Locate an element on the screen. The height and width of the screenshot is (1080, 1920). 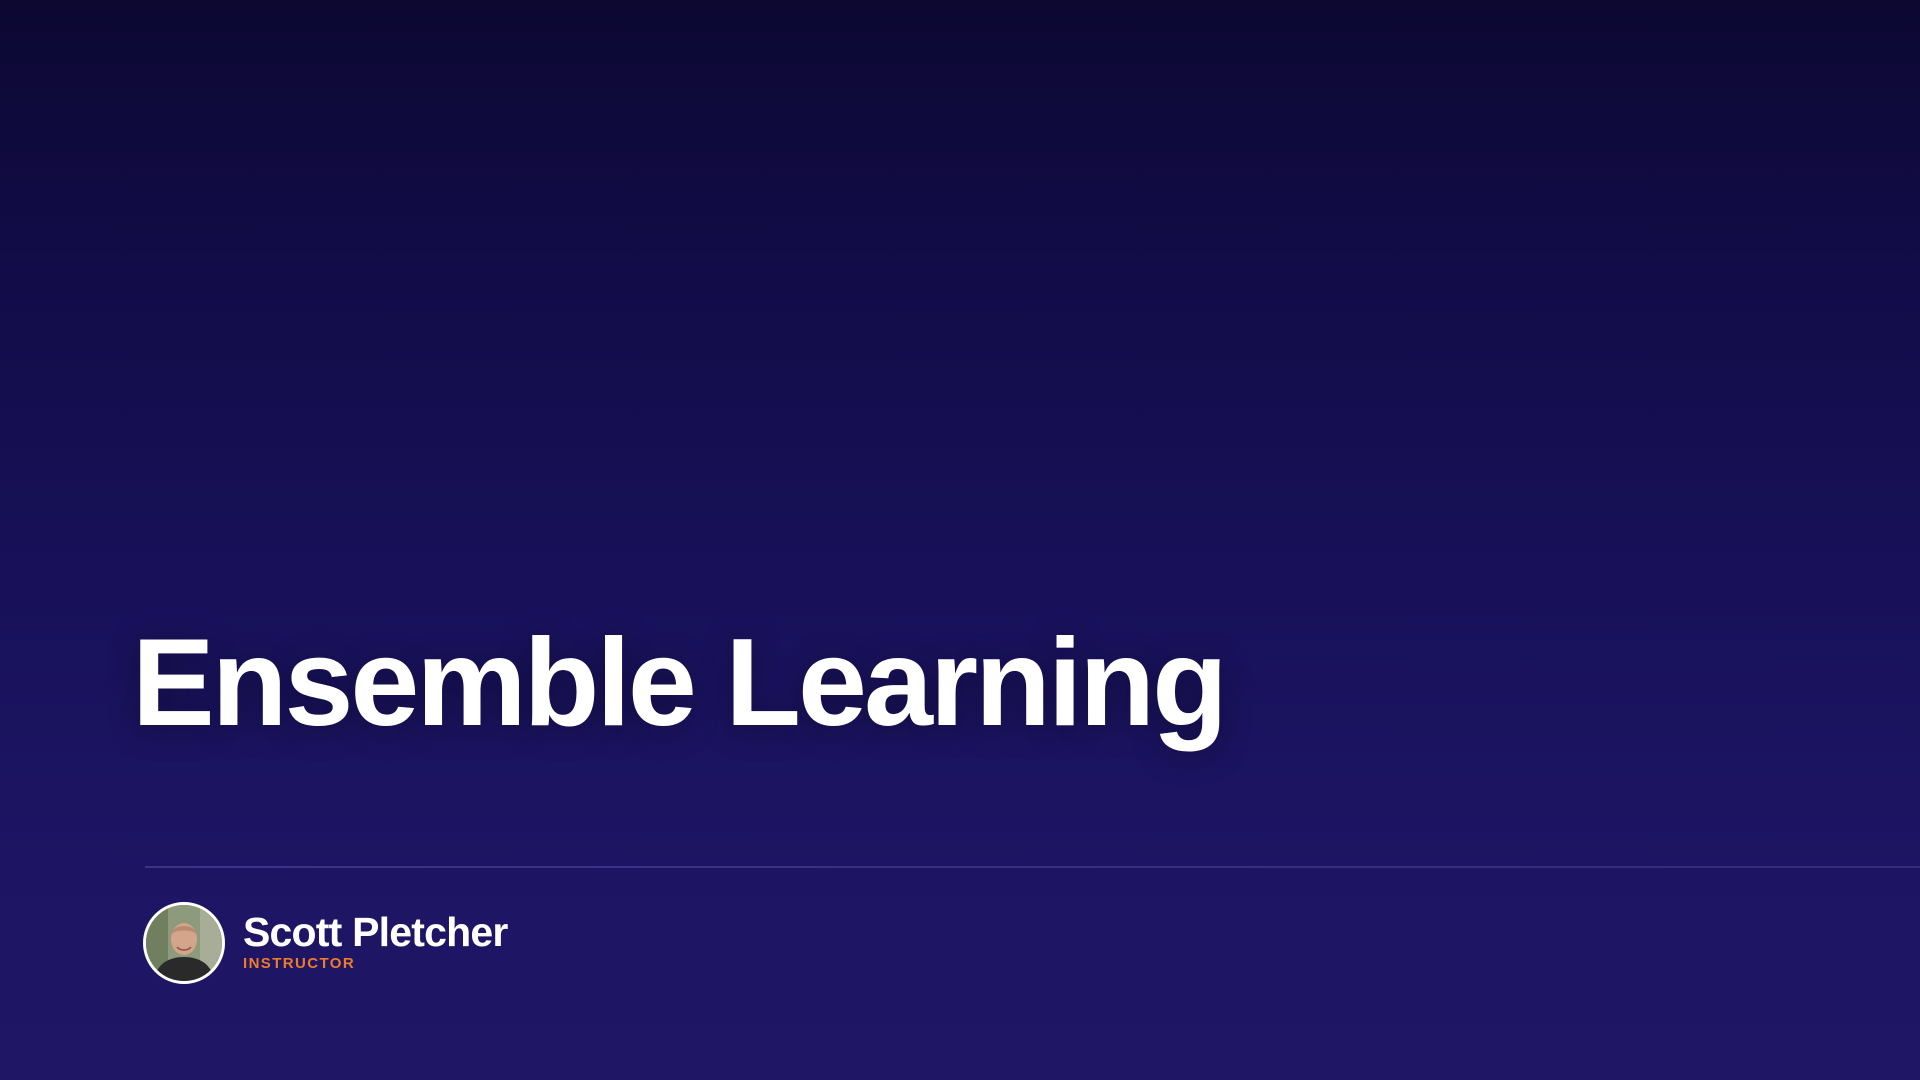
divider-line is located at coordinates (1032, 867).